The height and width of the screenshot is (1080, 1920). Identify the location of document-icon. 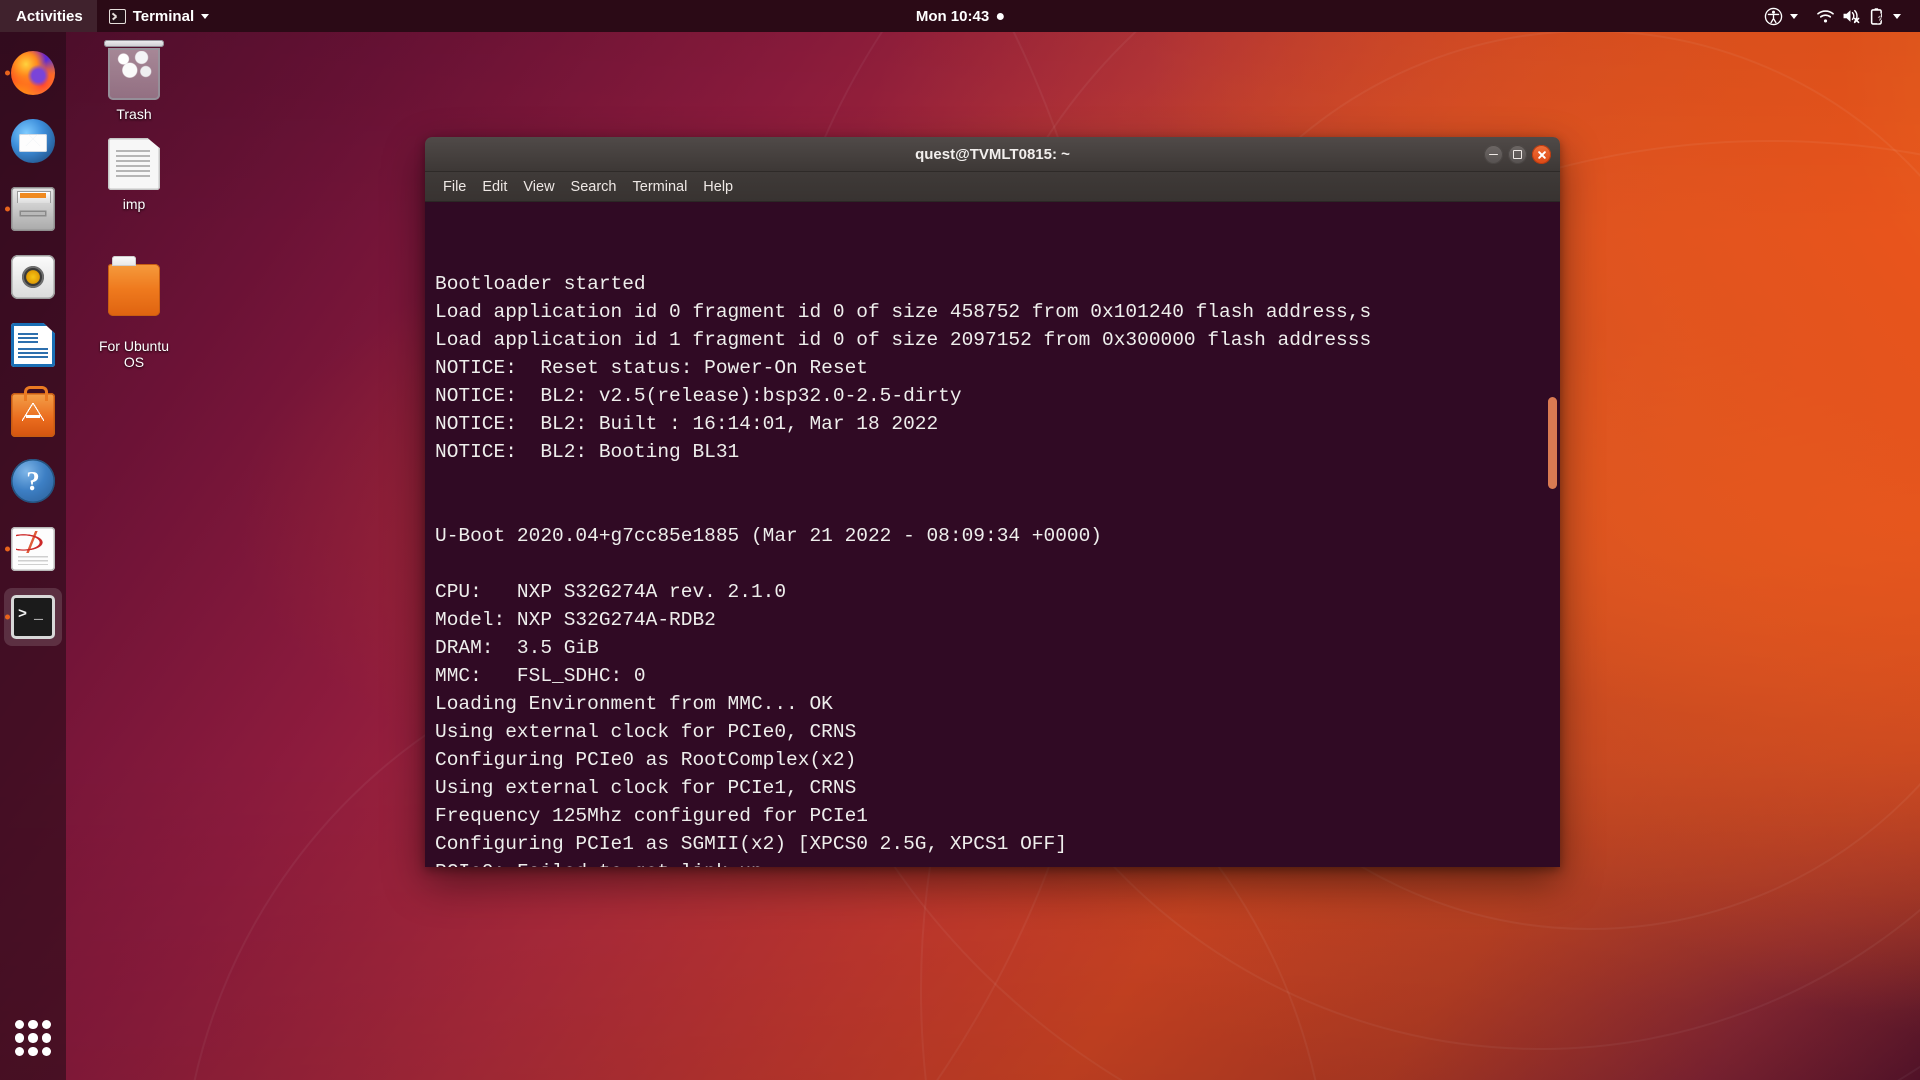
(134, 164).